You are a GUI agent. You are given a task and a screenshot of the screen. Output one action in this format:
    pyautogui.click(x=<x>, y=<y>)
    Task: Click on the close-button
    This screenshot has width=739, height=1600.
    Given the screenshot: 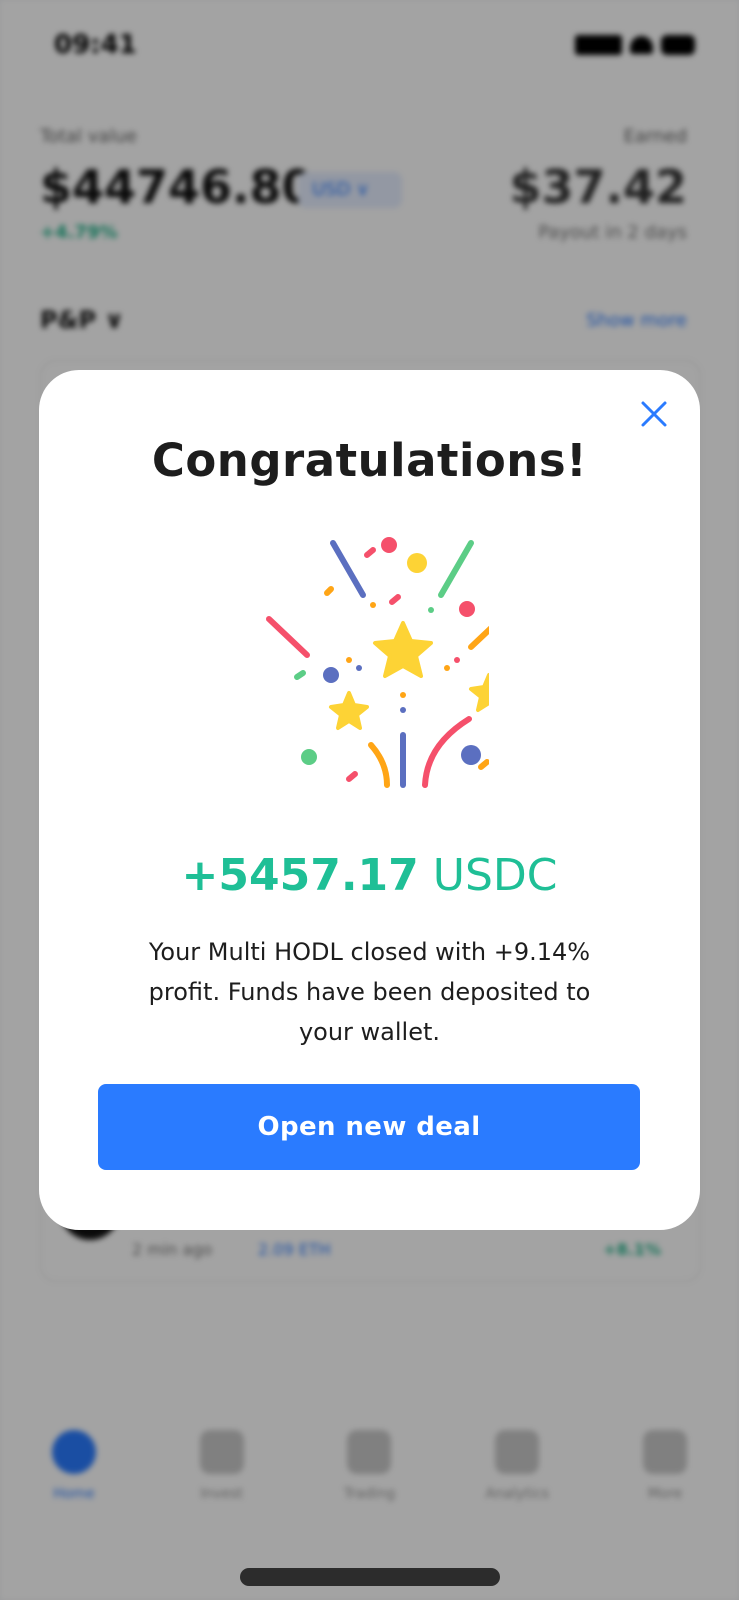 What is the action you would take?
    pyautogui.click(x=654, y=414)
    